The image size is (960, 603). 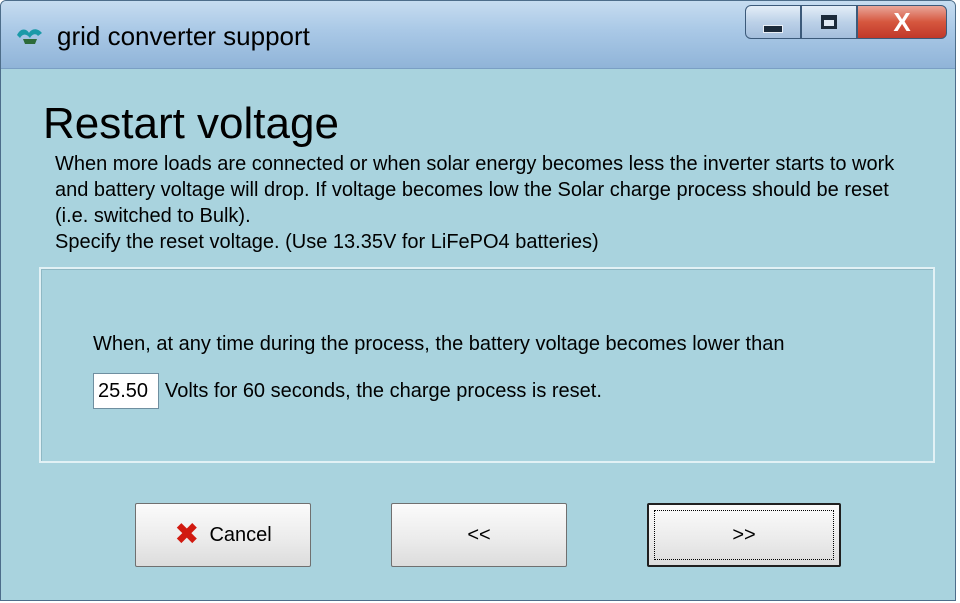 What do you see at coordinates (183, 36) in the screenshot?
I see `window-title: grid converter support` at bounding box center [183, 36].